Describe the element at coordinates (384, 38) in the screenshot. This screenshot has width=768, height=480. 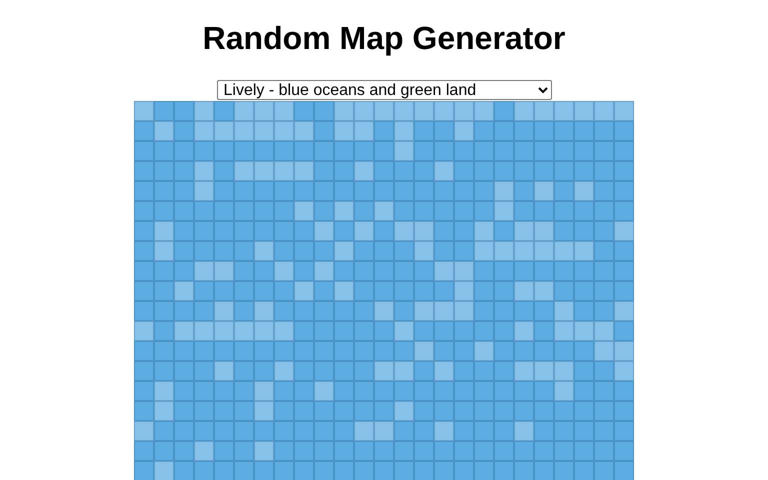
I see `page-title: Random Map Generator` at that location.